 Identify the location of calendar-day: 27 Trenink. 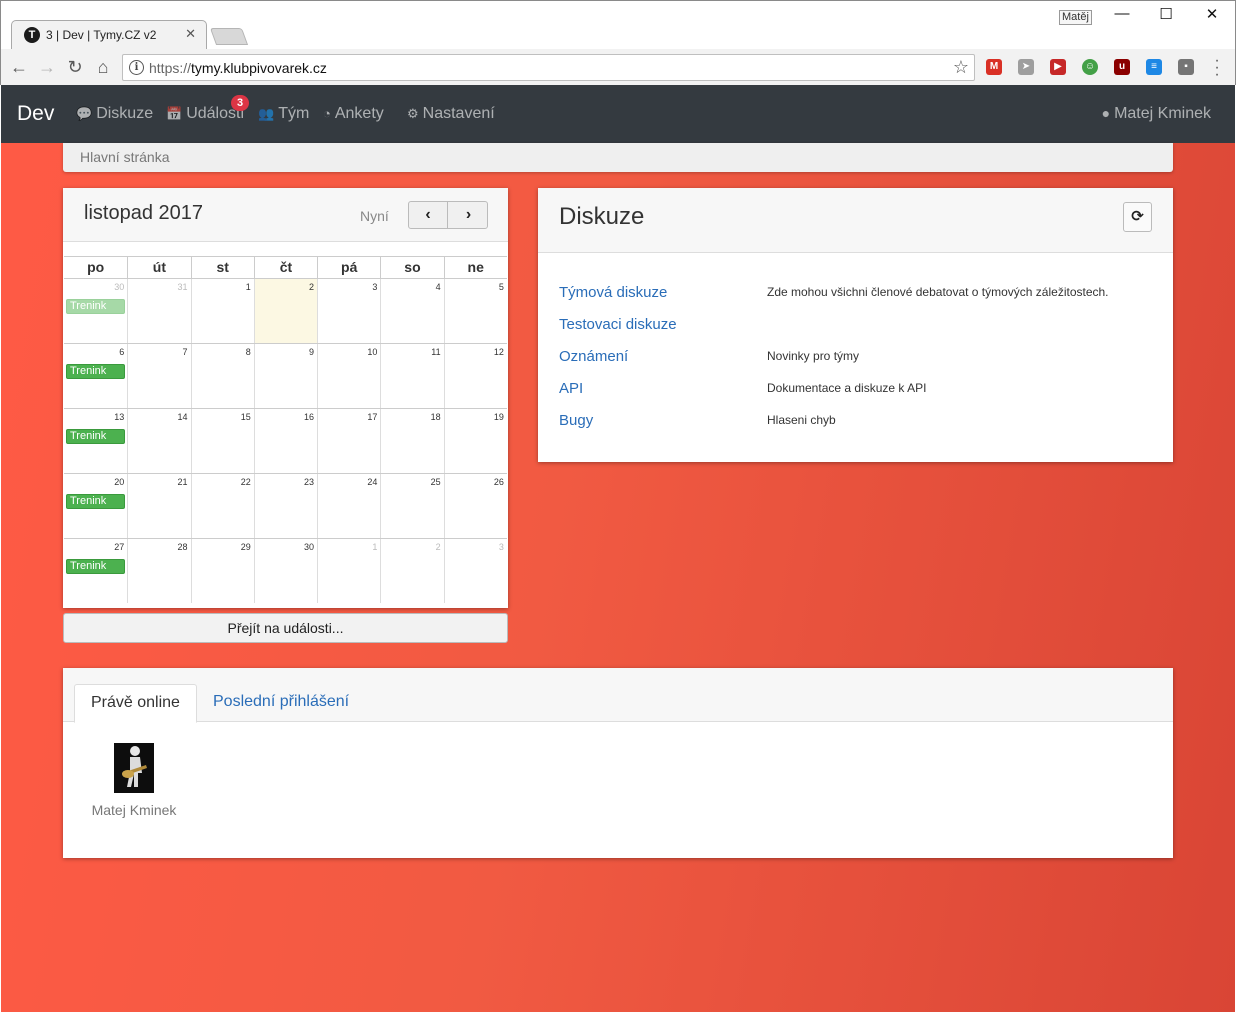
(95, 571).